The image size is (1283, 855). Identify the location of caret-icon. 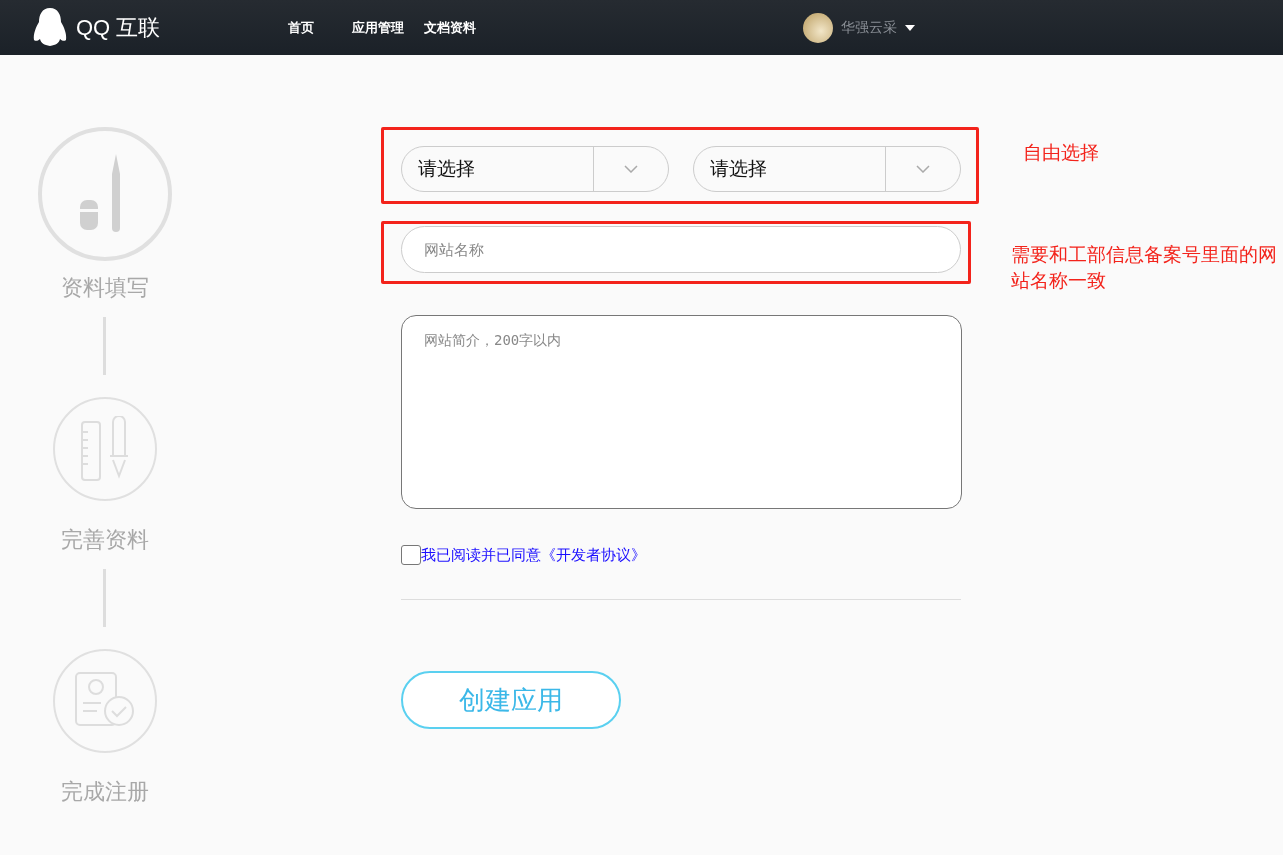
(910, 27).